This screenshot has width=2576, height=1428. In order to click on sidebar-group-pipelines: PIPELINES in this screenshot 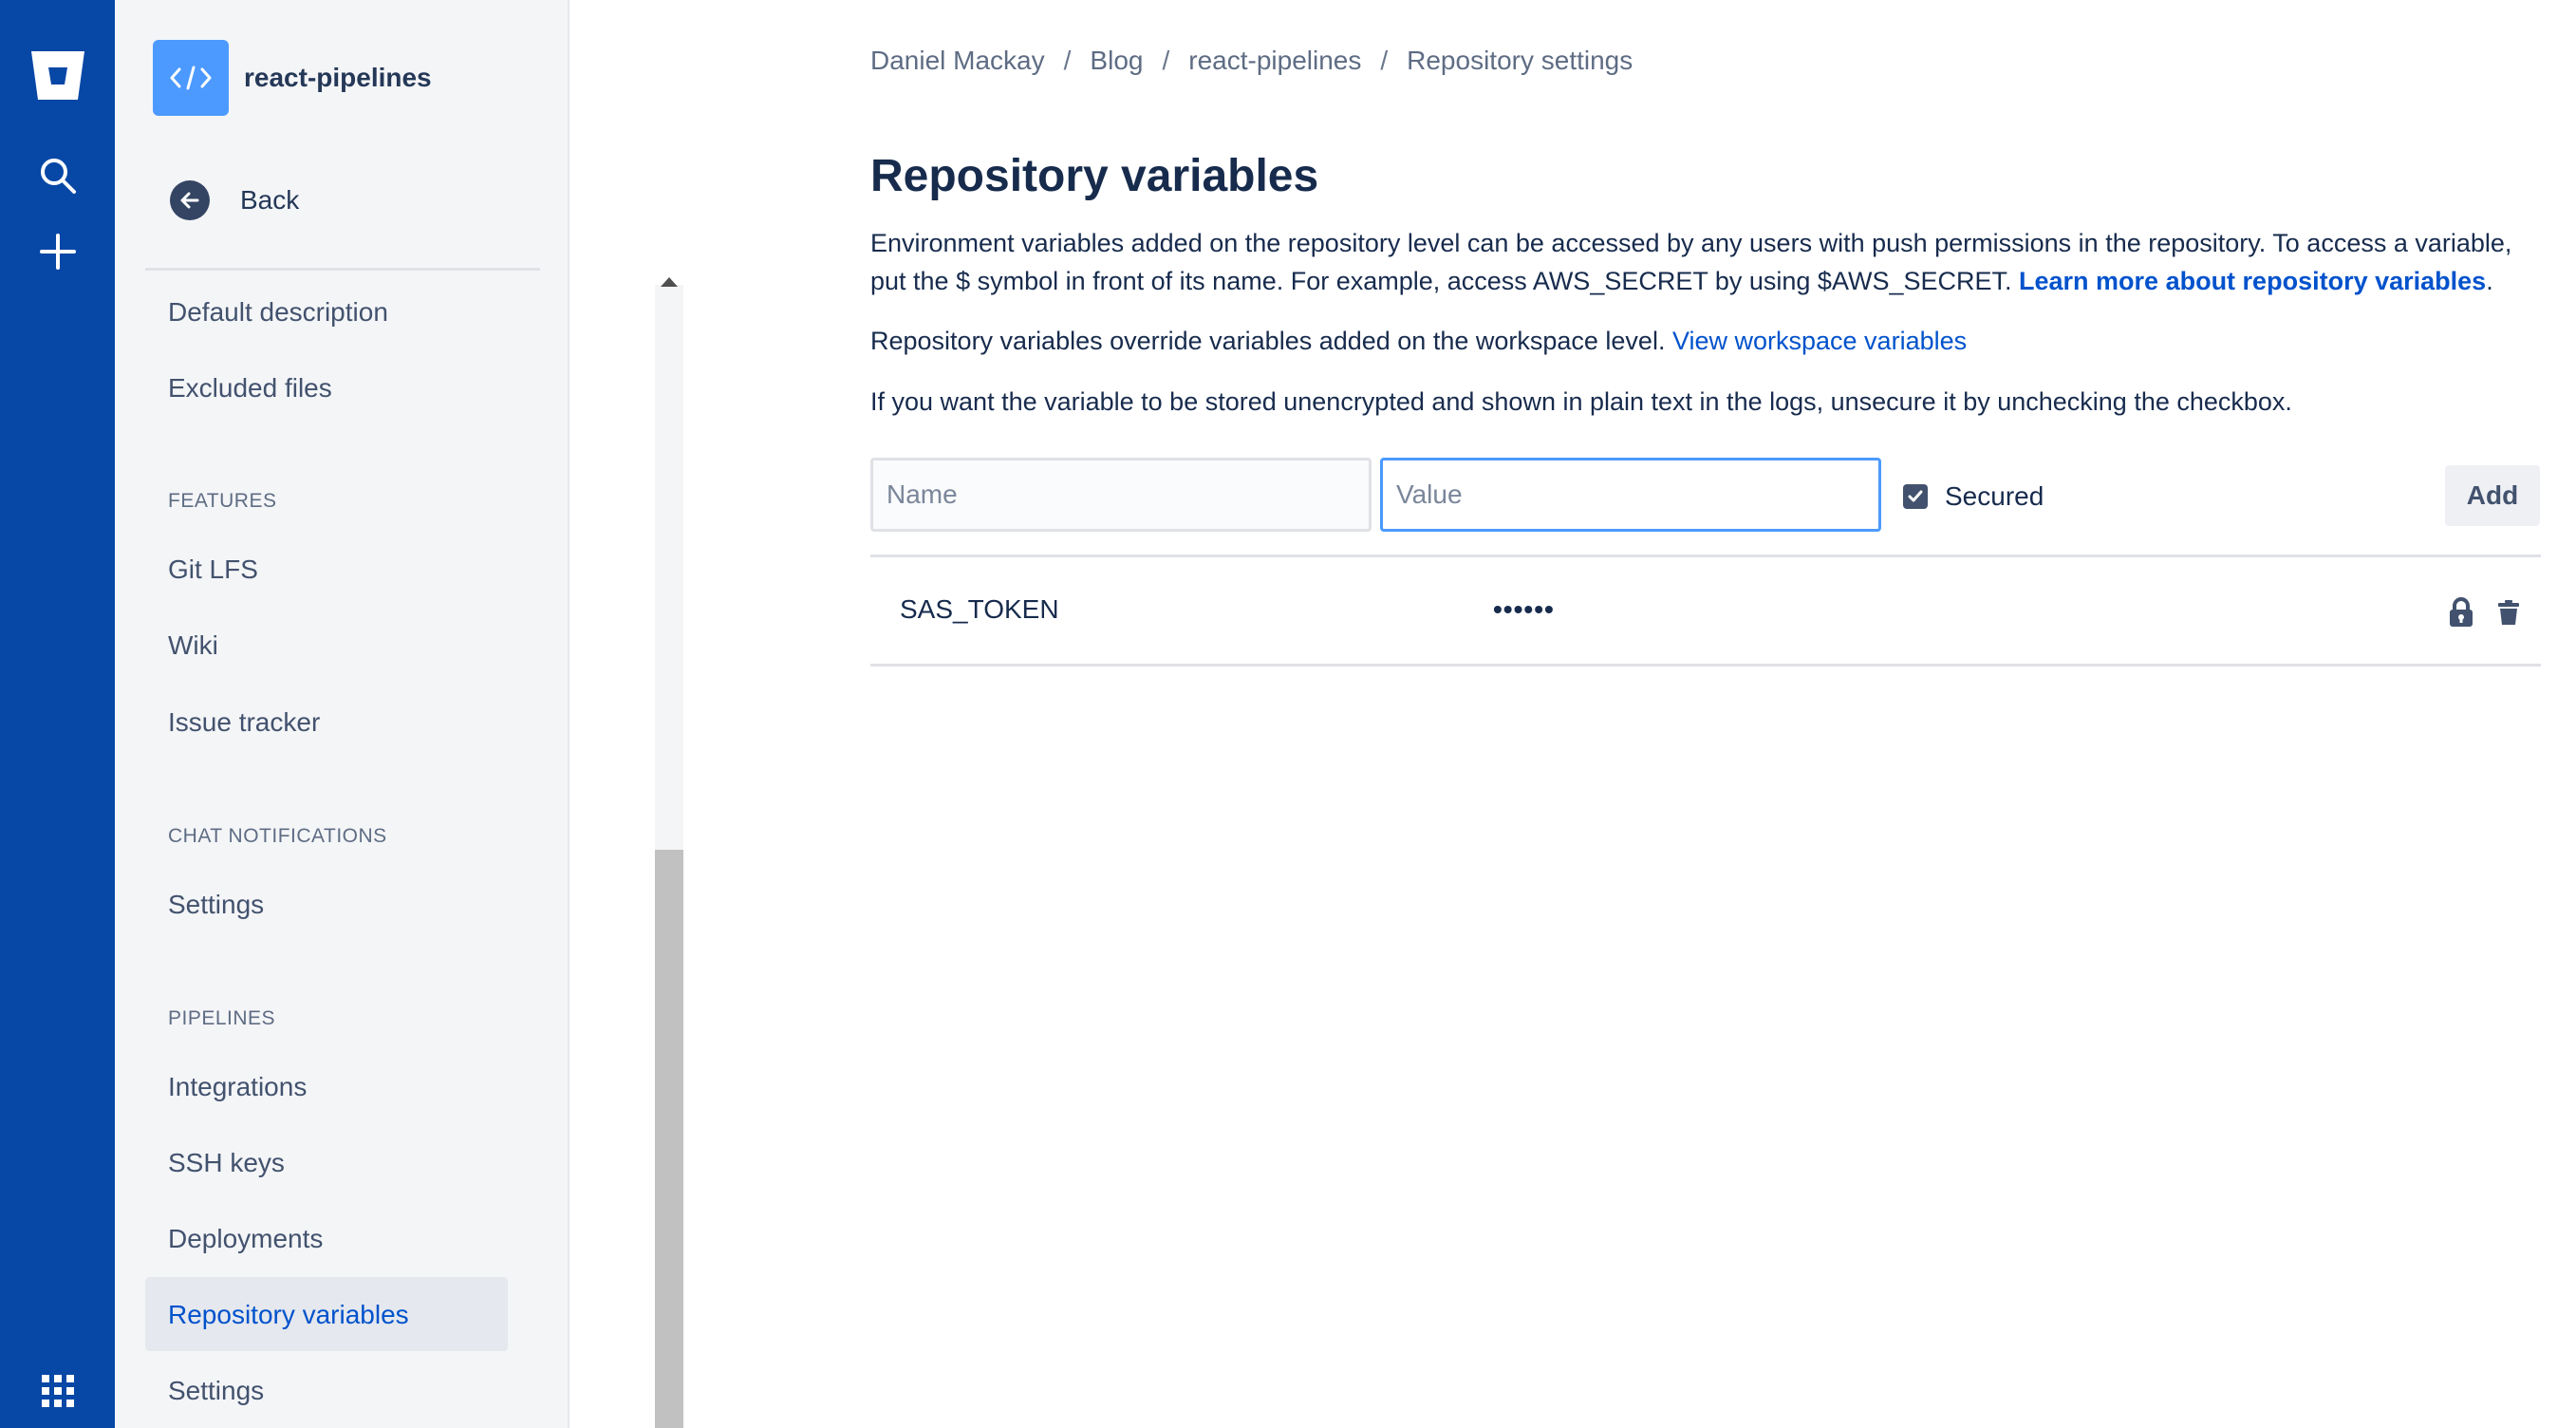, I will do `click(222, 1018)`.